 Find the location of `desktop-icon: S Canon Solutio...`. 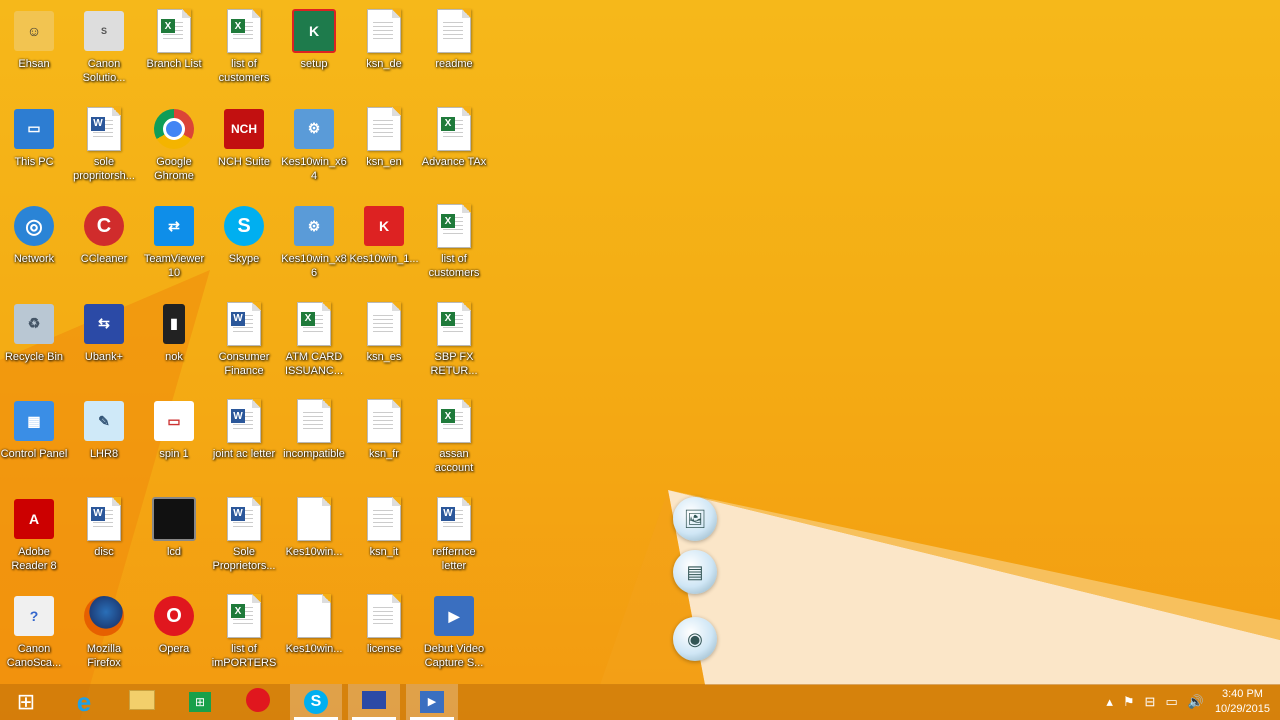

desktop-icon: S Canon Solutio... is located at coordinates (104, 46).